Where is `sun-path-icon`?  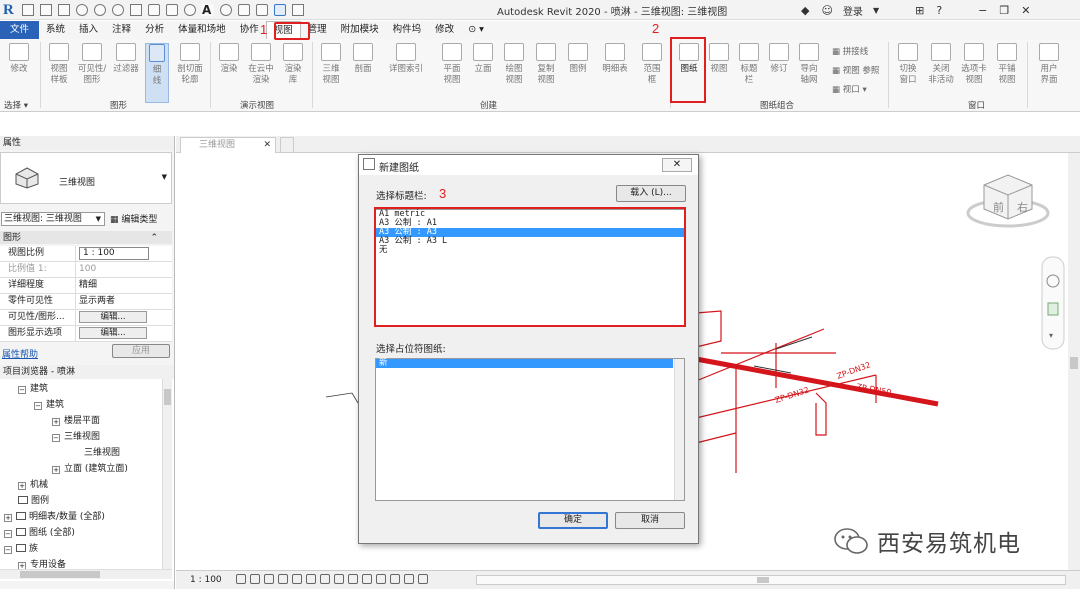 sun-path-icon is located at coordinates (269, 579).